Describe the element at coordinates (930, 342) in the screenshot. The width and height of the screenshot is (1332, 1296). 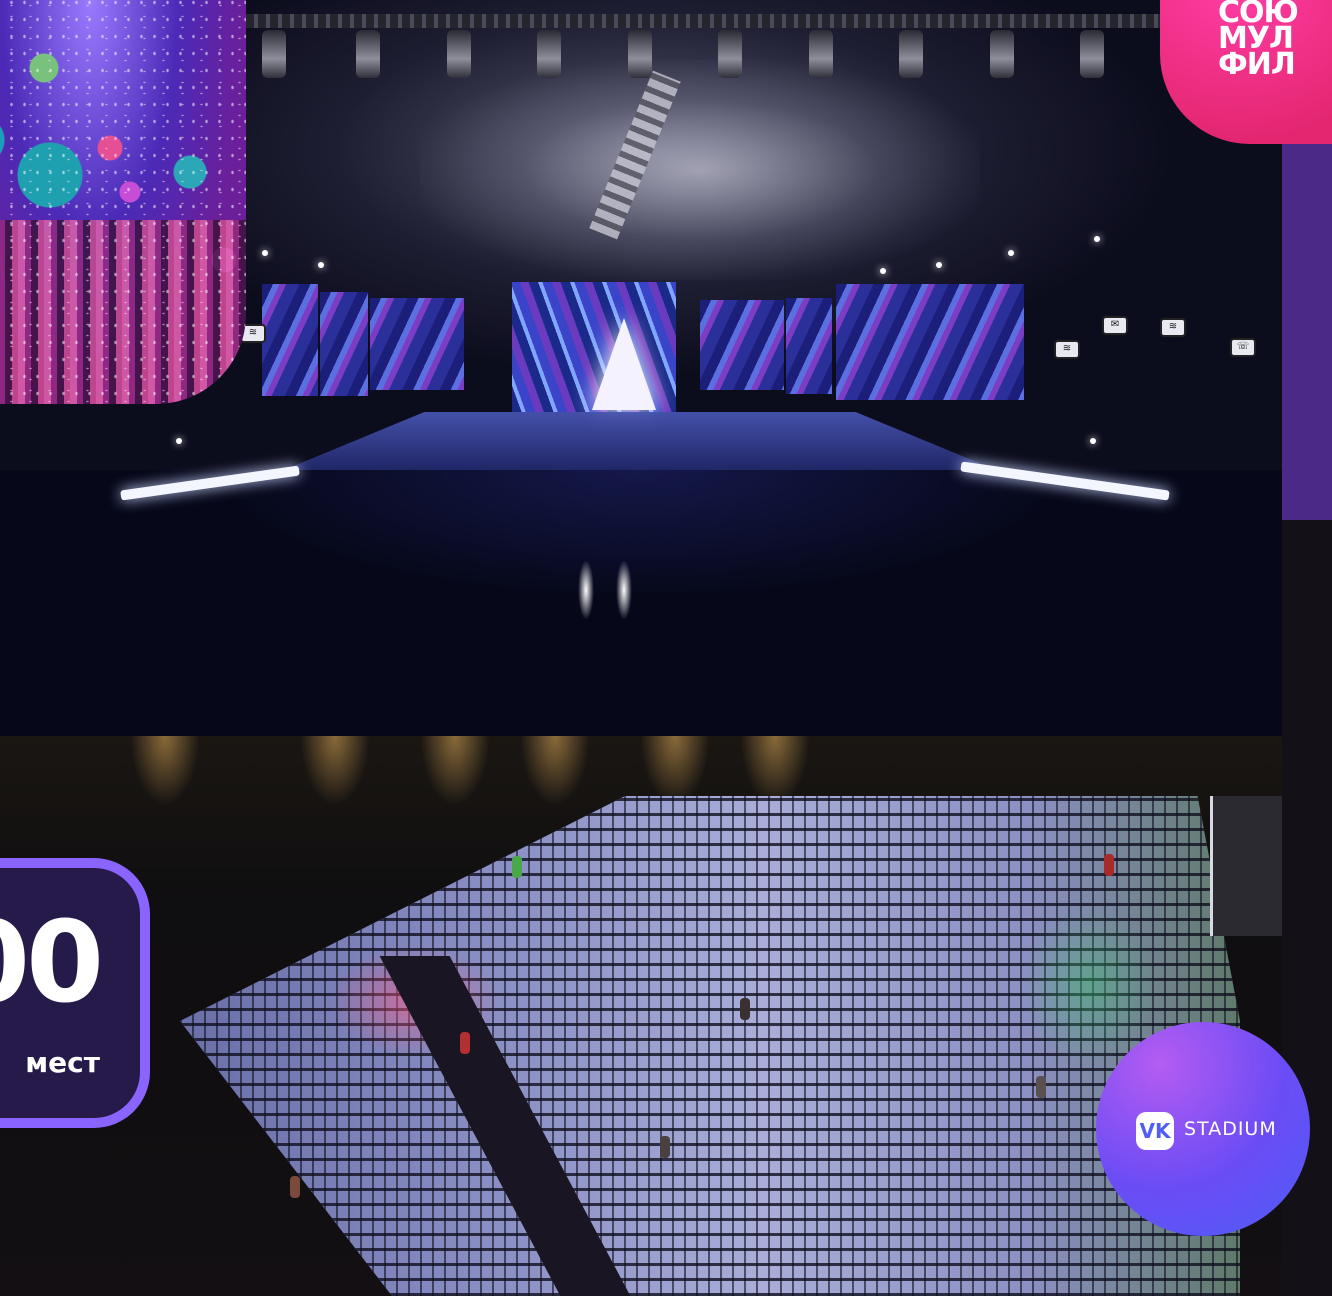
I see `led-screen-right-outer` at that location.